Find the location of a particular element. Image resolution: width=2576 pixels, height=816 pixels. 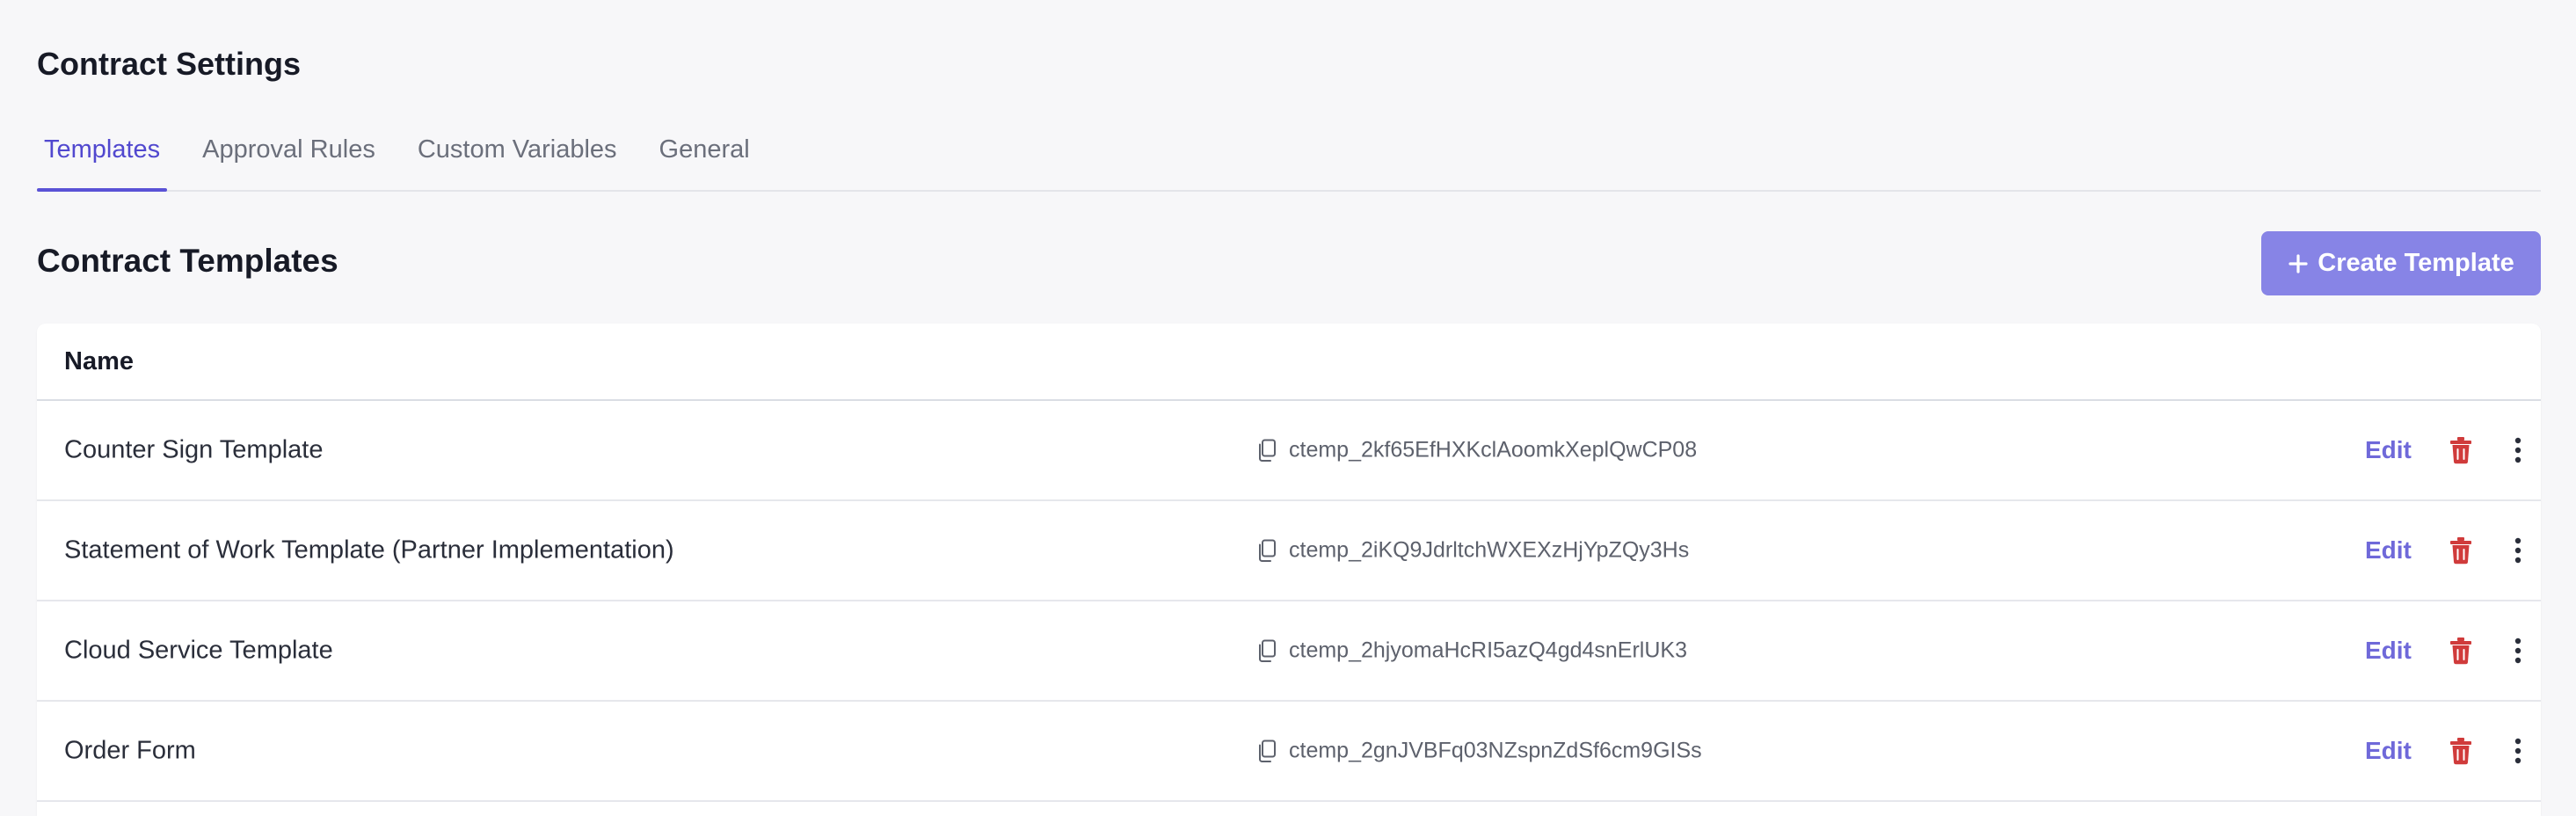

template-id: ctemp_2gnJVBFq03NZspnZdSf6cm9GISs is located at coordinates (1478, 751).